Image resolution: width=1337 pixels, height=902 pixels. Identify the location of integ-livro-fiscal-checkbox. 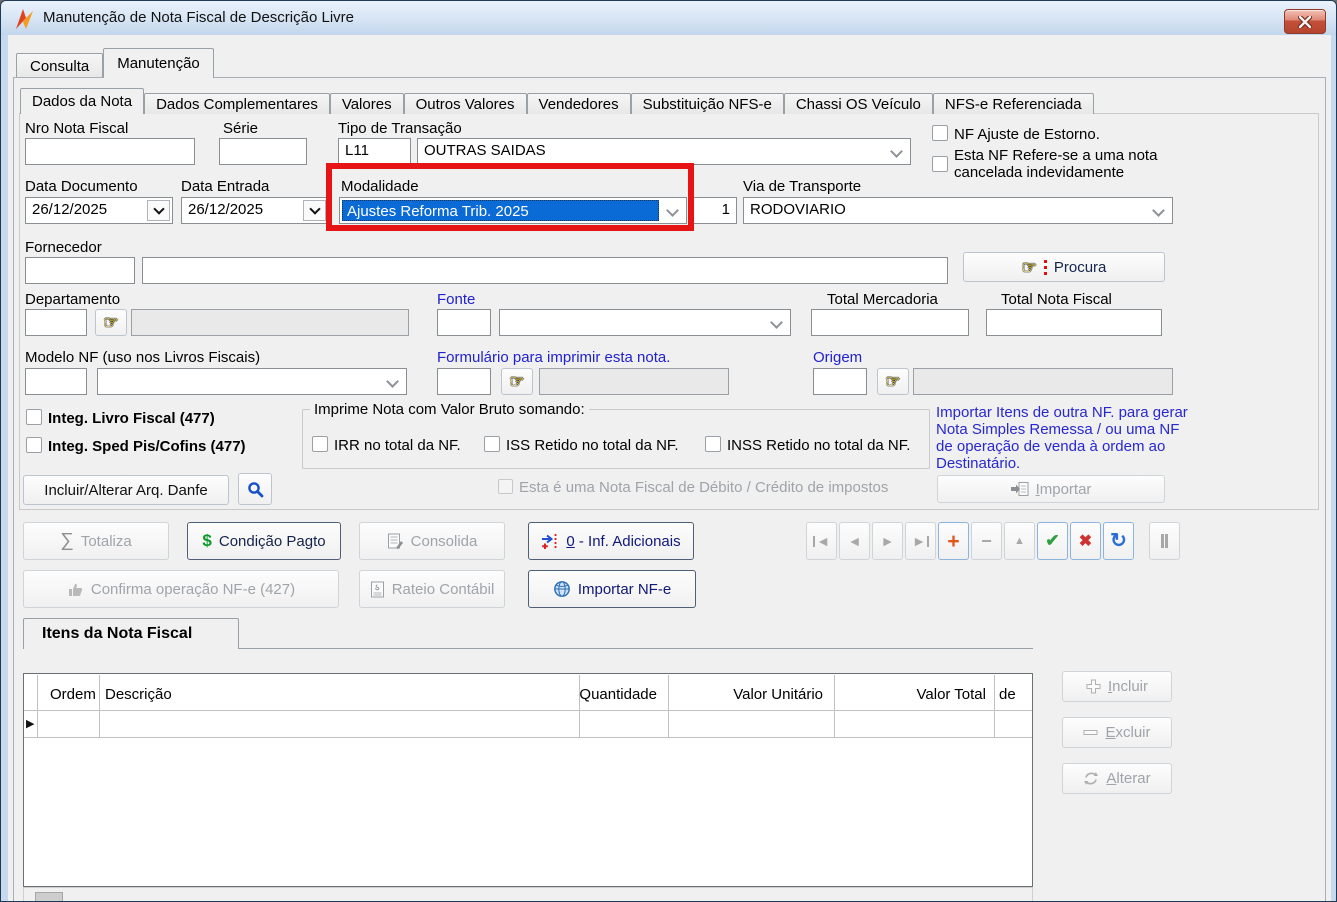
(34, 417).